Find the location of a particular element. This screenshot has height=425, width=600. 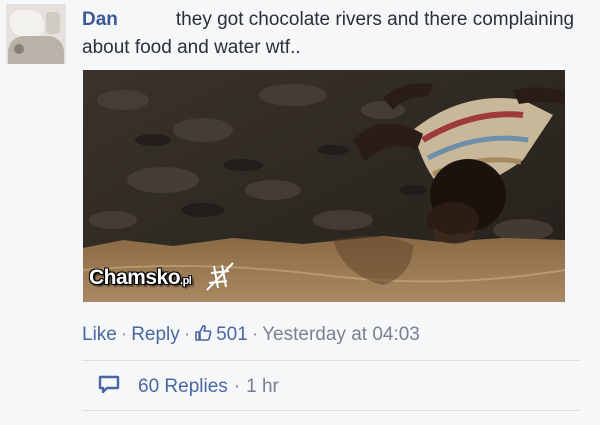

replies-row: 60 Replies · 1 hr is located at coordinates (188, 386).